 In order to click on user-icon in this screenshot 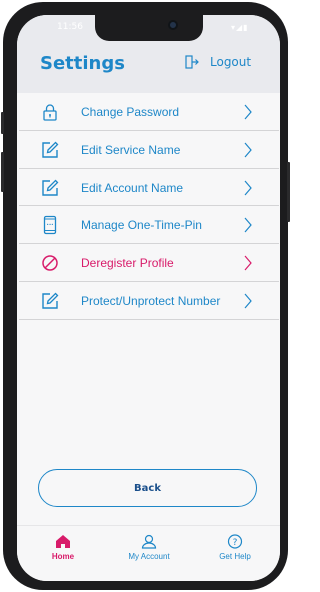, I will do `click(149, 541)`.